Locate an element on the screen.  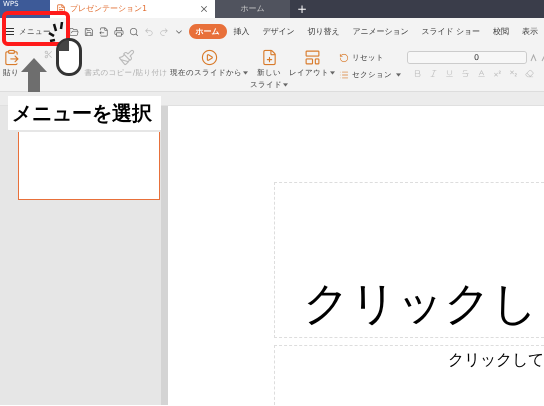
click-lines-drawing is located at coordinates (56, 32).